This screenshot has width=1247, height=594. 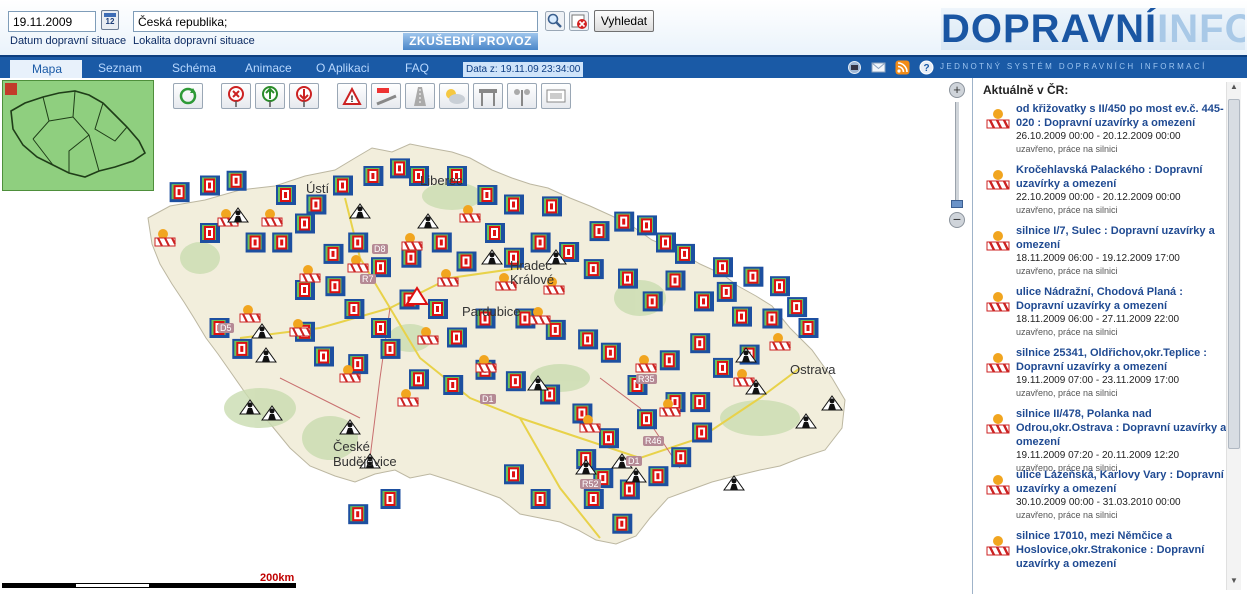 What do you see at coordinates (556, 96) in the screenshot?
I see `layer-panels-button` at bounding box center [556, 96].